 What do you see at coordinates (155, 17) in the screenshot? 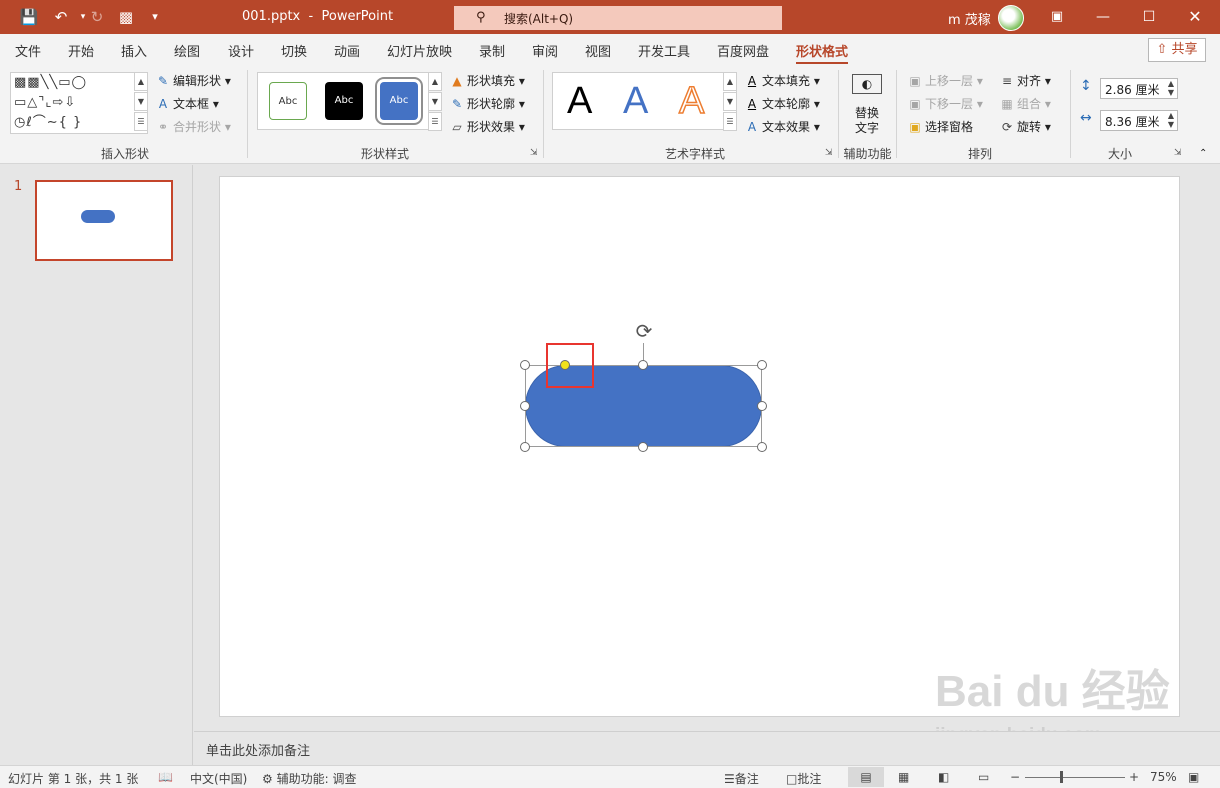
I see `customize-qat-icon: ▾` at bounding box center [155, 17].